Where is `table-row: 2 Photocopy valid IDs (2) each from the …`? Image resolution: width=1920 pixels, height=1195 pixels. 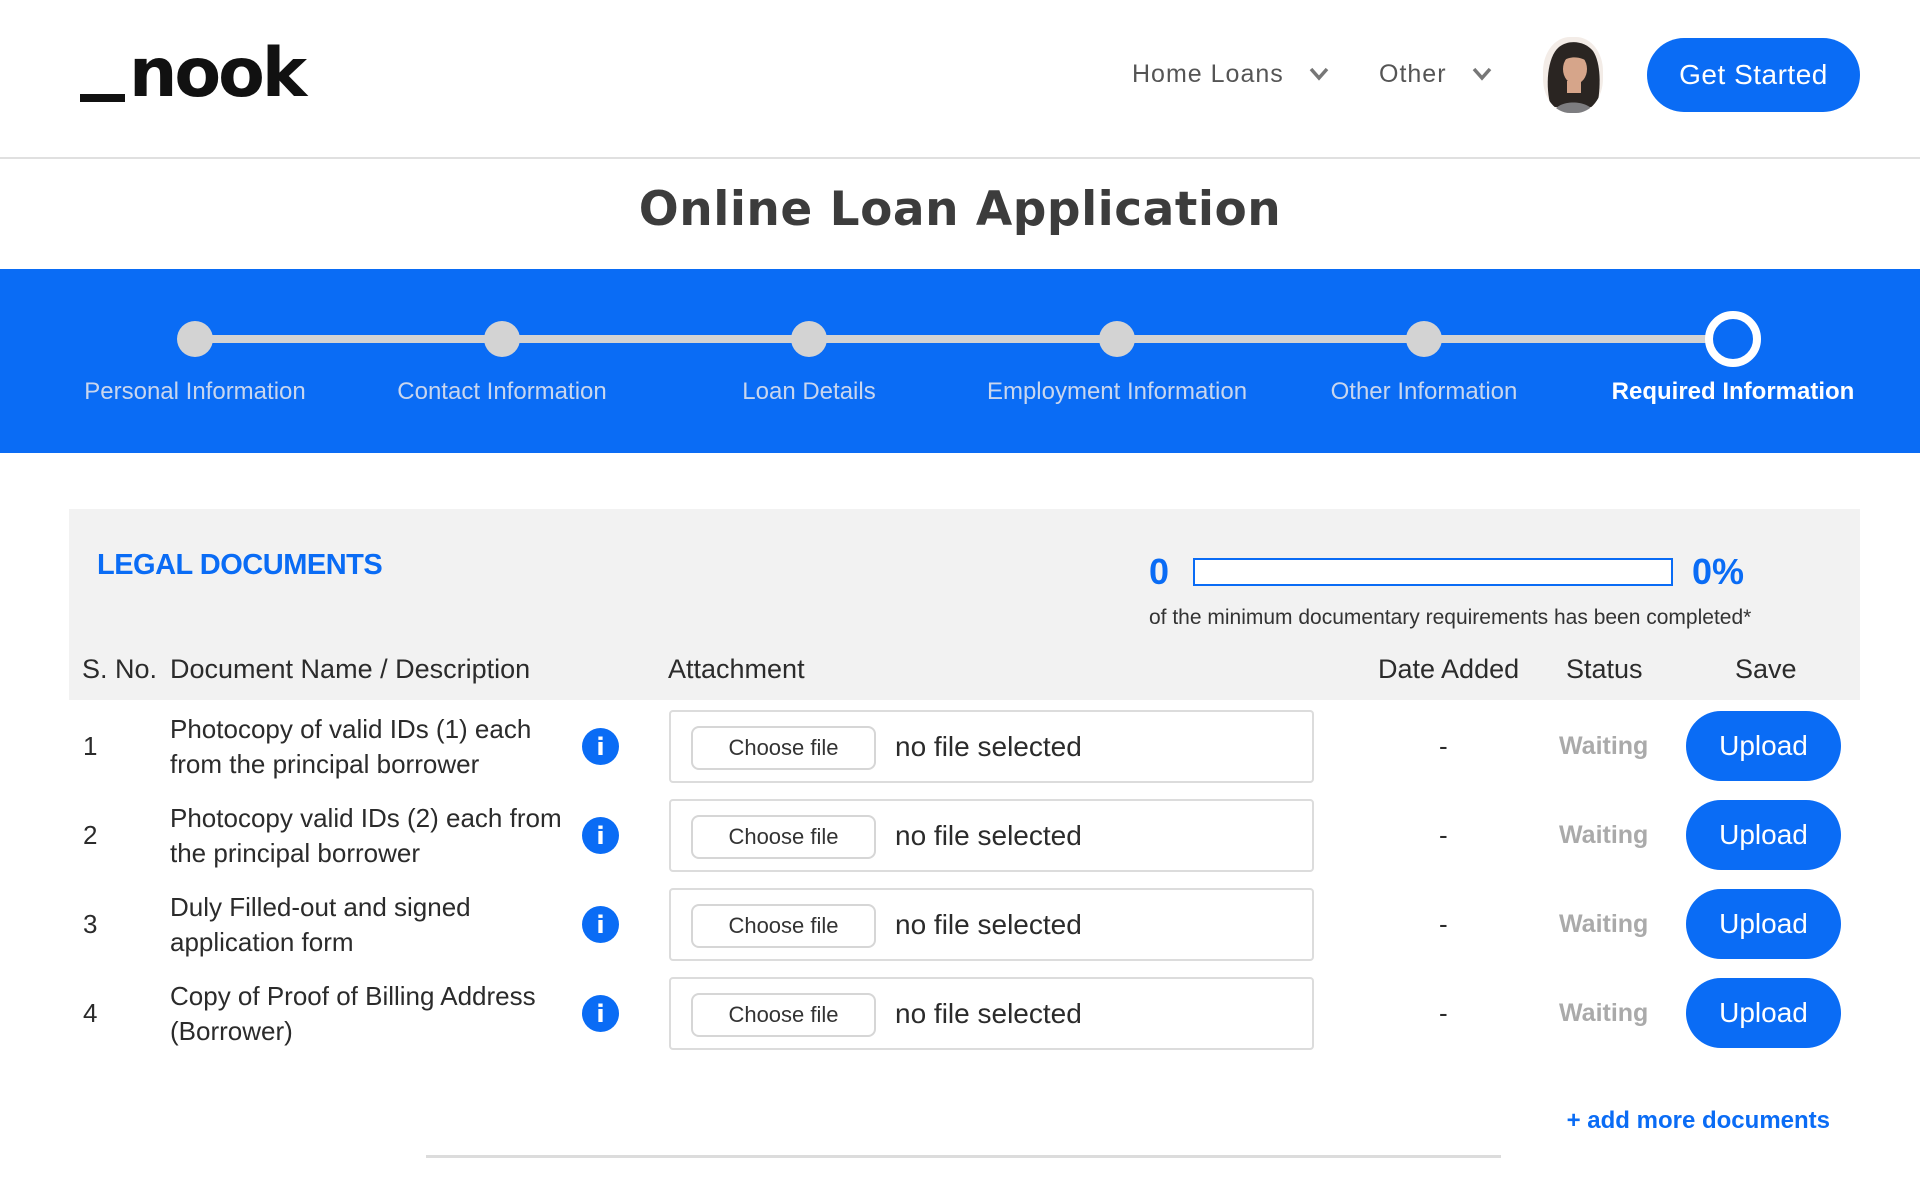 table-row: 2 Photocopy valid IDs (2) each from the … is located at coordinates (964, 835).